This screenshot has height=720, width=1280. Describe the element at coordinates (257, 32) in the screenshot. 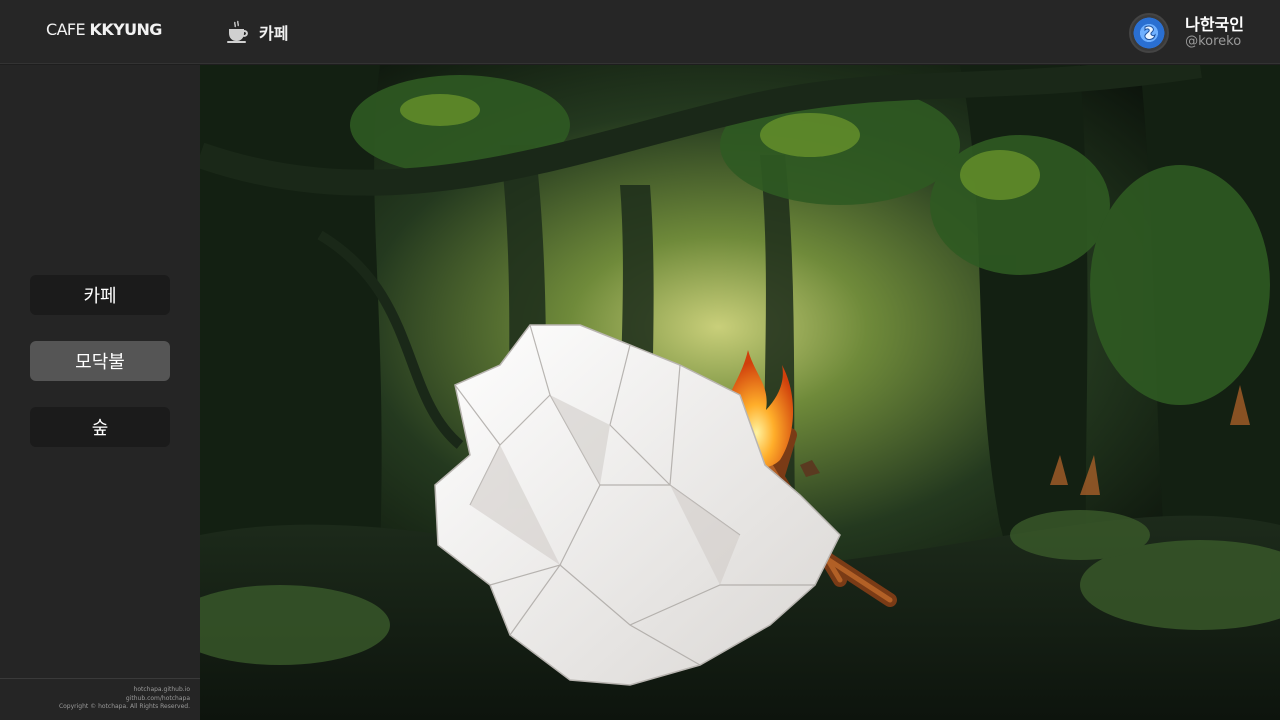

I see `breadcrumb: 카페` at that location.